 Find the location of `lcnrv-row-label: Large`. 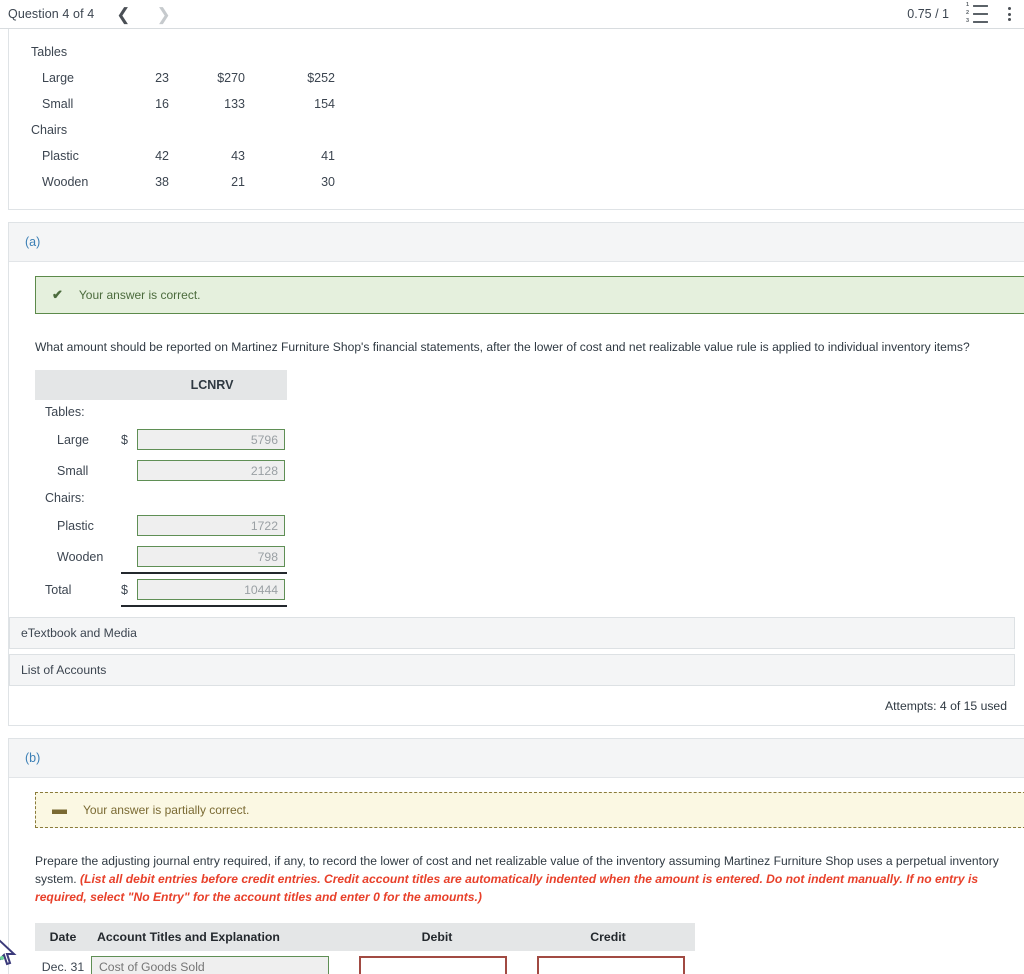

lcnrv-row-label: Large is located at coordinates (73, 439).